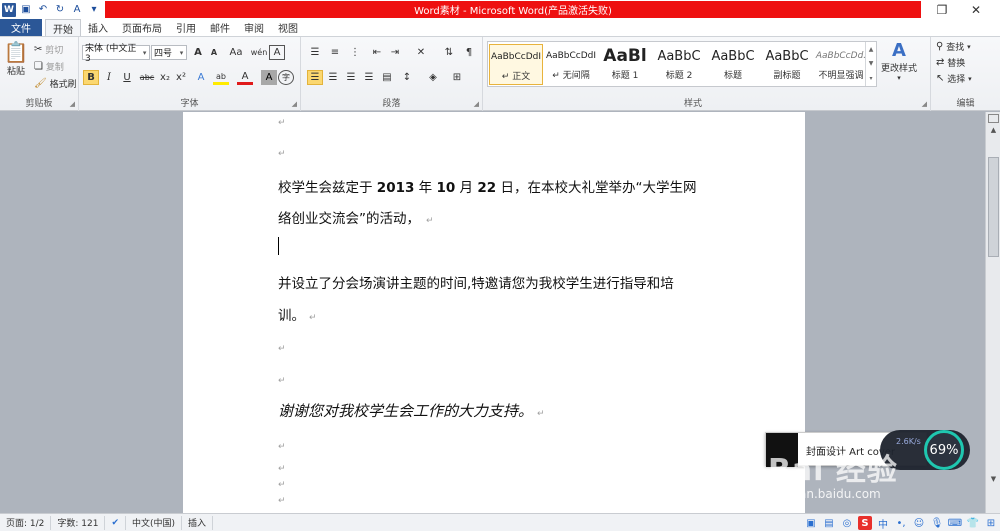 The width and height of the screenshot is (1000, 531). I want to click on more-icon: ▾, so click(870, 78).